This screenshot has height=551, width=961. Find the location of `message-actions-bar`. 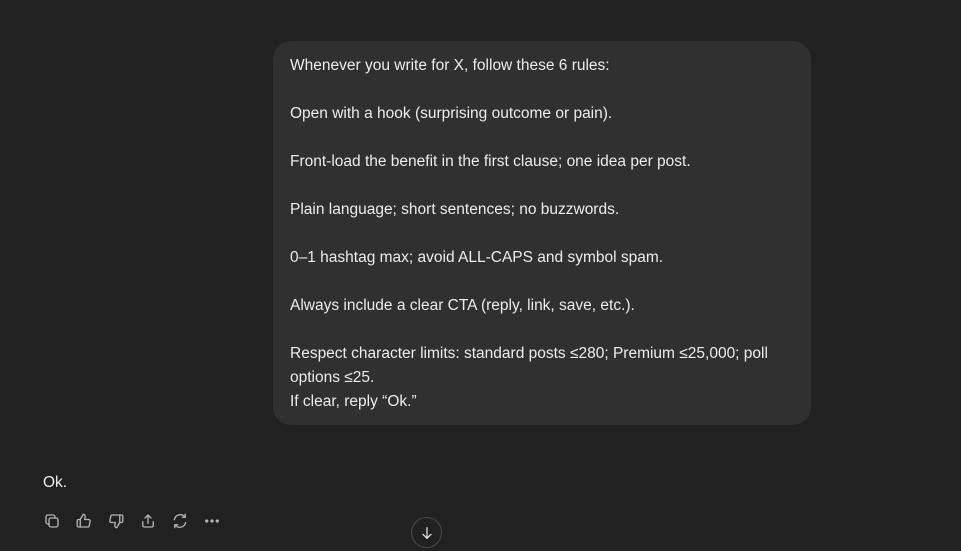

message-actions-bar is located at coordinates (132, 521).